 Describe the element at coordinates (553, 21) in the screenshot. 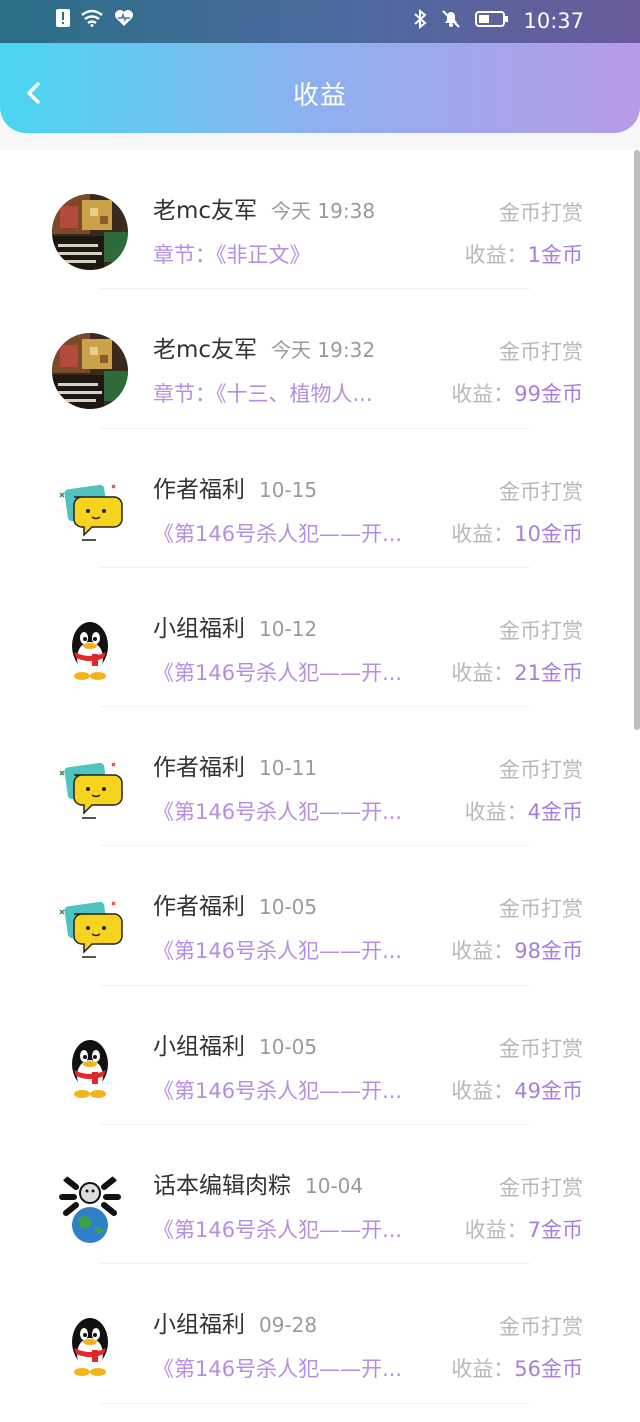

I see `status-time: 10:37` at that location.